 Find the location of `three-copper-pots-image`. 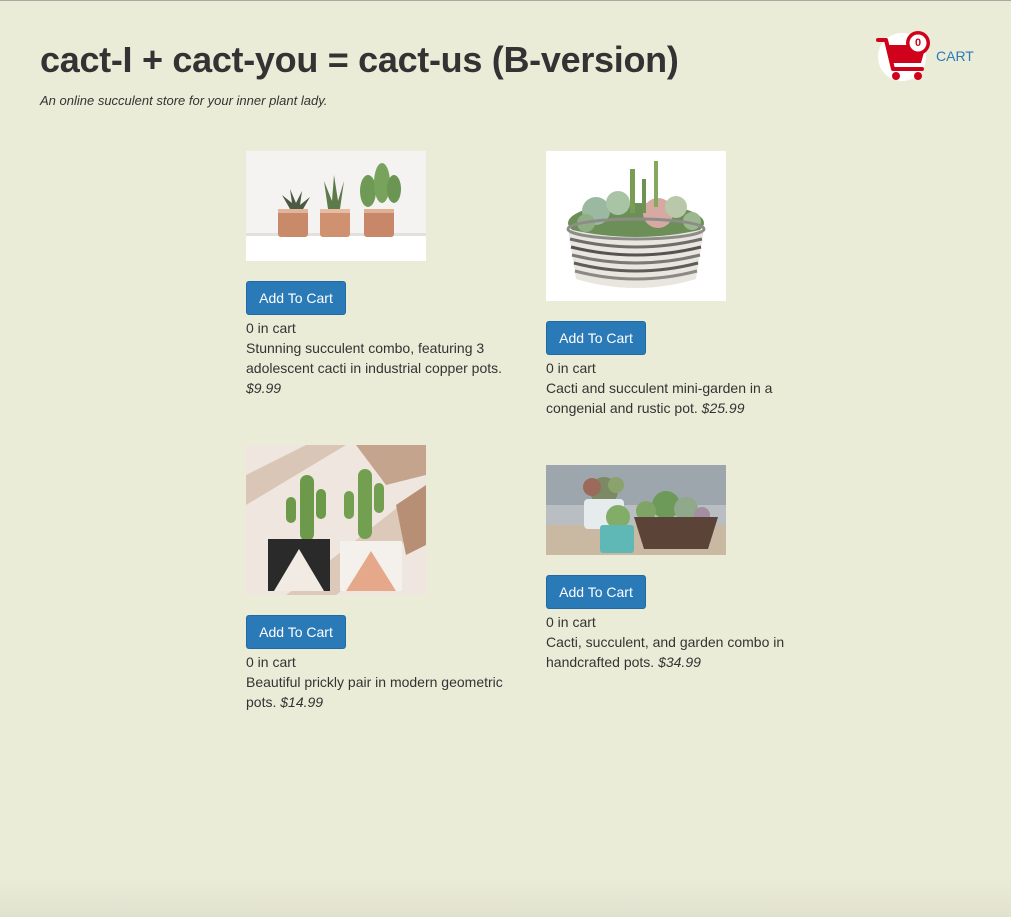

three-copper-pots-image is located at coordinates (336, 206).